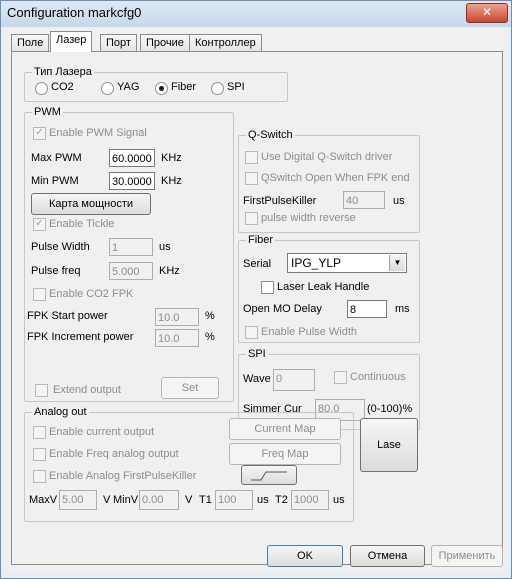 The height and width of the screenshot is (579, 512). I want to click on pulse-freq-input: 5.000, so click(131, 271).